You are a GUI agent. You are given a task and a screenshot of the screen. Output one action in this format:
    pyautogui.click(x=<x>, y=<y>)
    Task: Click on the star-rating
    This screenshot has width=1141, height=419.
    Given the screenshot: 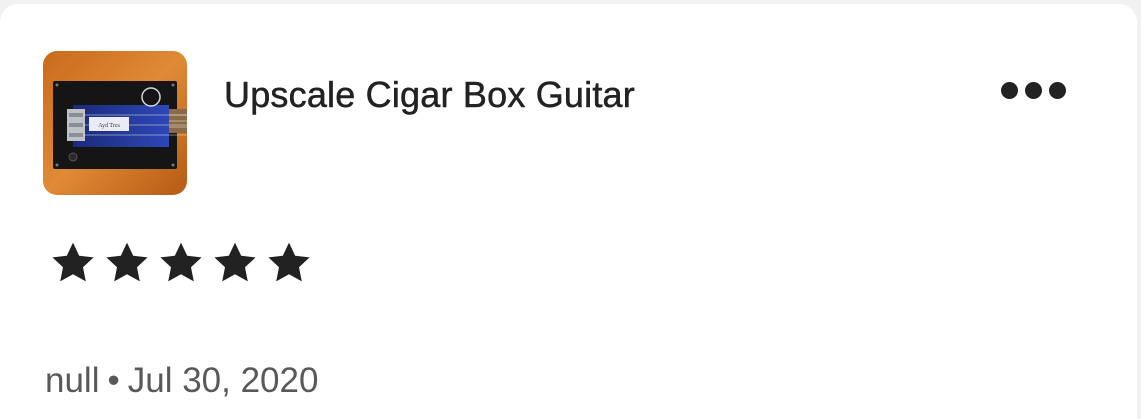 What is the action you would take?
    pyautogui.click(x=181, y=263)
    